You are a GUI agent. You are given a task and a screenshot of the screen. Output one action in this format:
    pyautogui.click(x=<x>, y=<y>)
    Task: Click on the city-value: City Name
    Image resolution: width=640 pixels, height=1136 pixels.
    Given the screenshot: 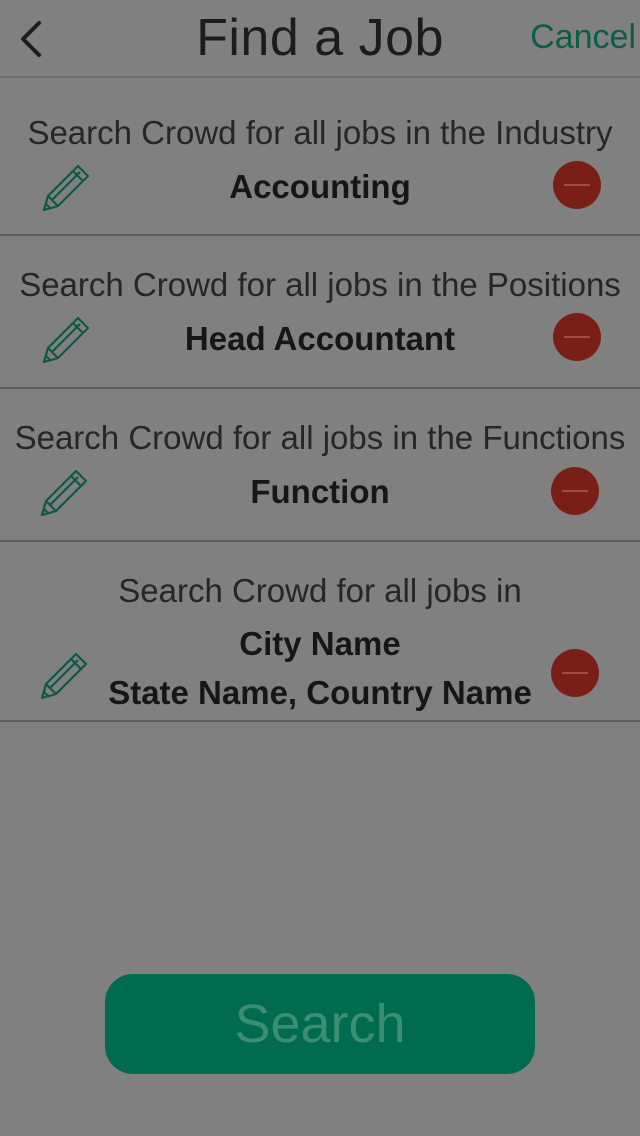 What is the action you would take?
    pyautogui.click(x=320, y=643)
    